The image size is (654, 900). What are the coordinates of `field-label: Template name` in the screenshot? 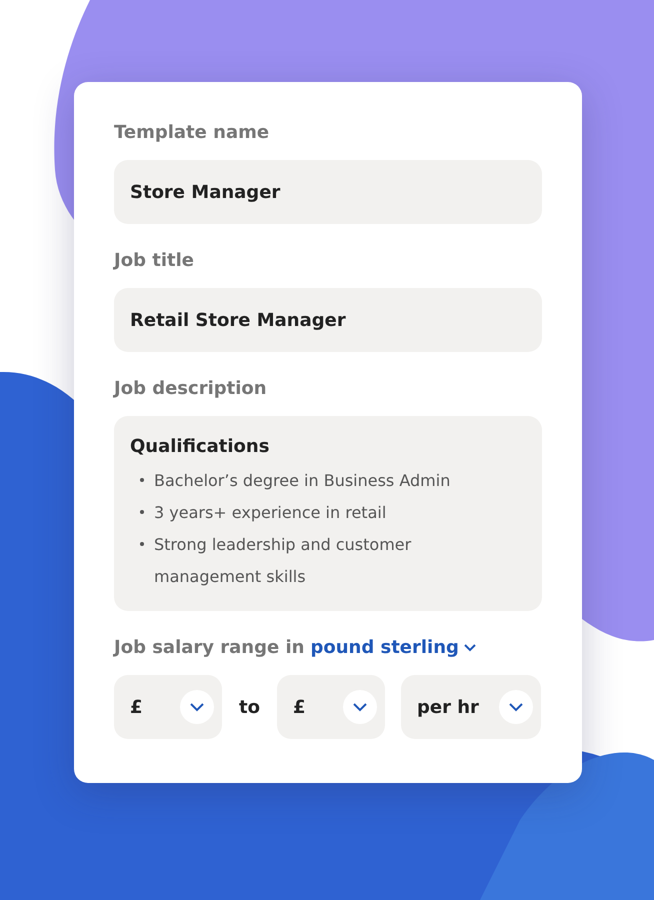 It's located at (192, 132).